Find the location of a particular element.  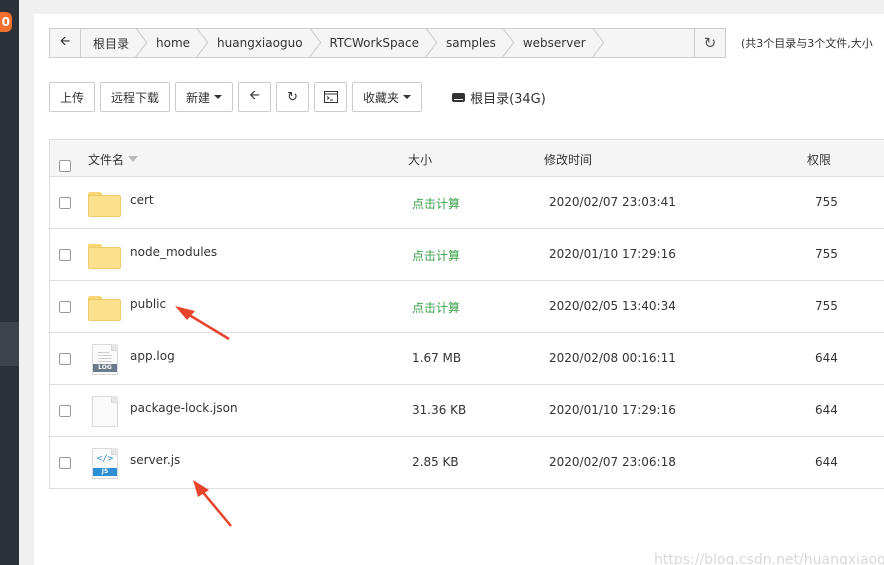

file-name: public is located at coordinates (148, 304).